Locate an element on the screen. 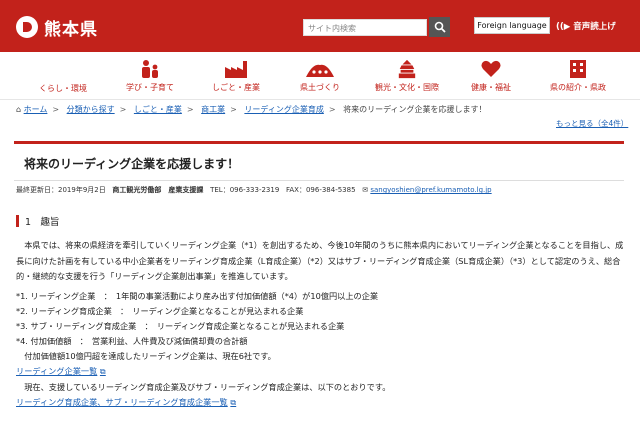 The image size is (640, 430). nav-item-land: 県土づくり is located at coordinates (320, 76).